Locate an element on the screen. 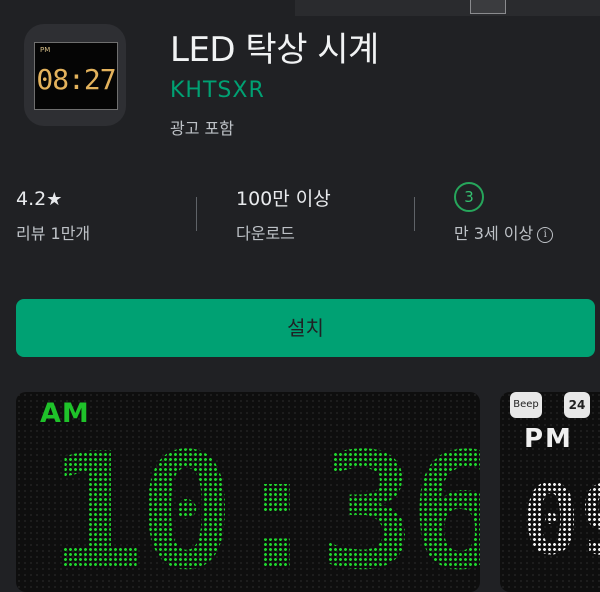 The image size is (600, 592). rating-reviews-label: 리뷰 1만개 is located at coordinates (53, 233).